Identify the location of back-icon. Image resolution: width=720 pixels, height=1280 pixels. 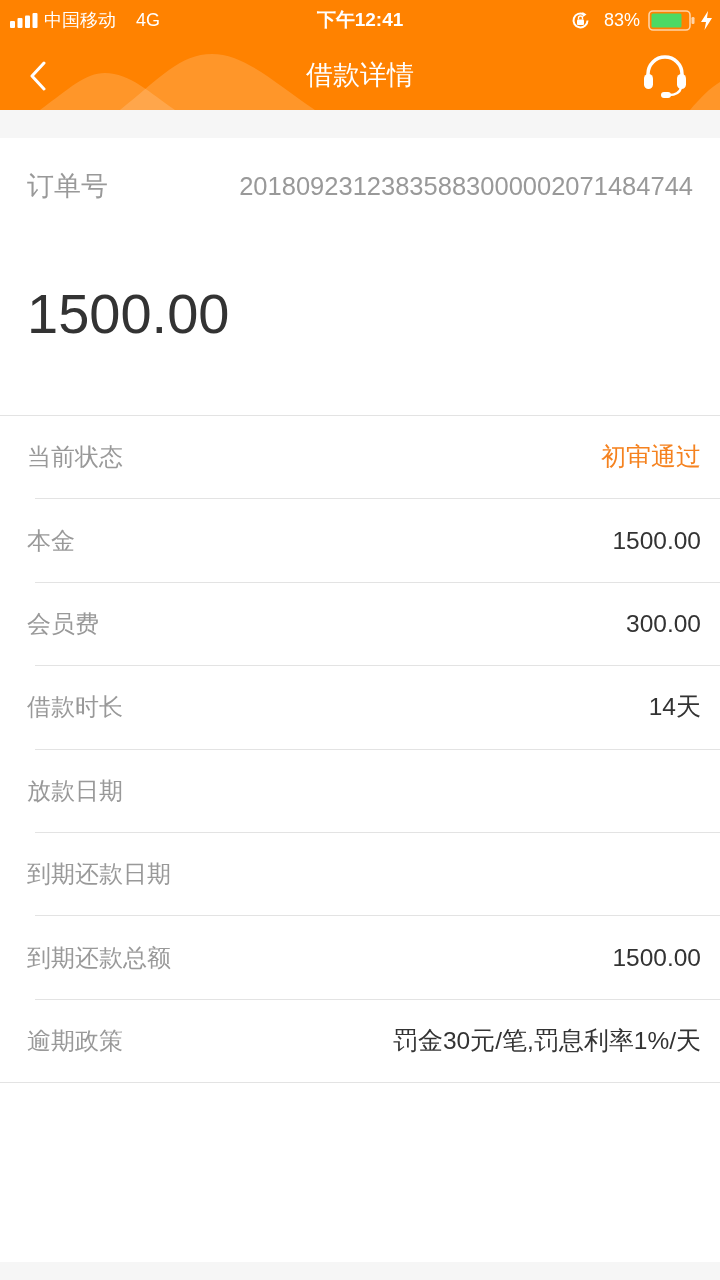
(38, 76).